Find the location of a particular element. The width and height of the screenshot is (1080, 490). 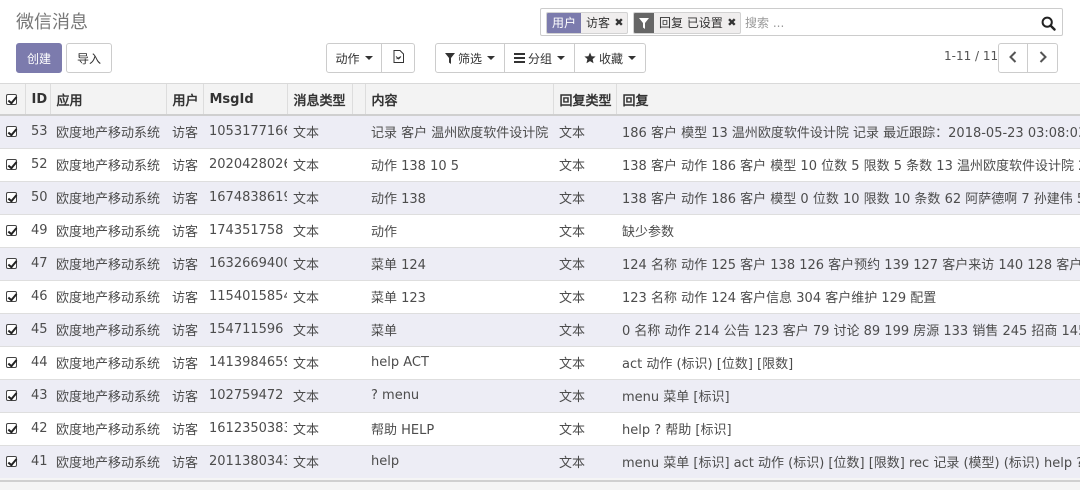

cell-msgid: 2020428026 is located at coordinates (245, 164).